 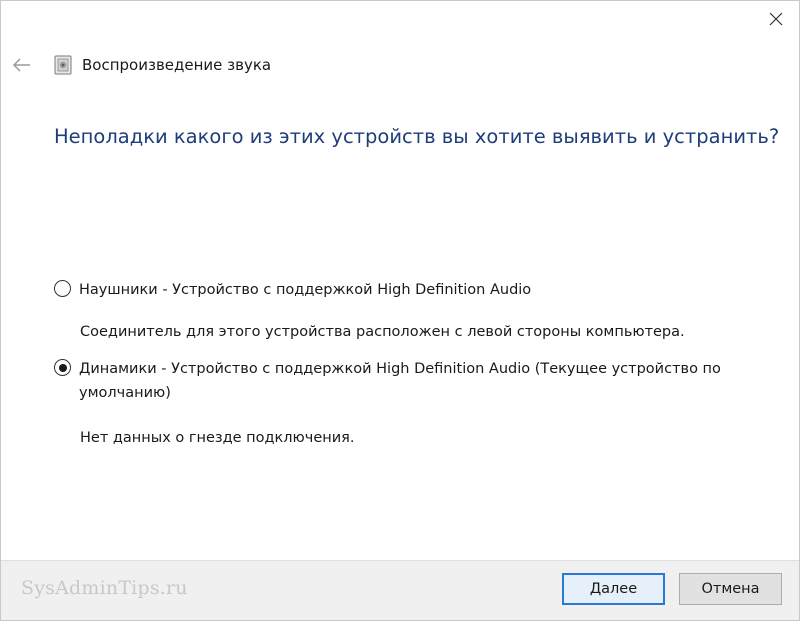 What do you see at coordinates (62, 288) in the screenshot?
I see `radio-headphones` at bounding box center [62, 288].